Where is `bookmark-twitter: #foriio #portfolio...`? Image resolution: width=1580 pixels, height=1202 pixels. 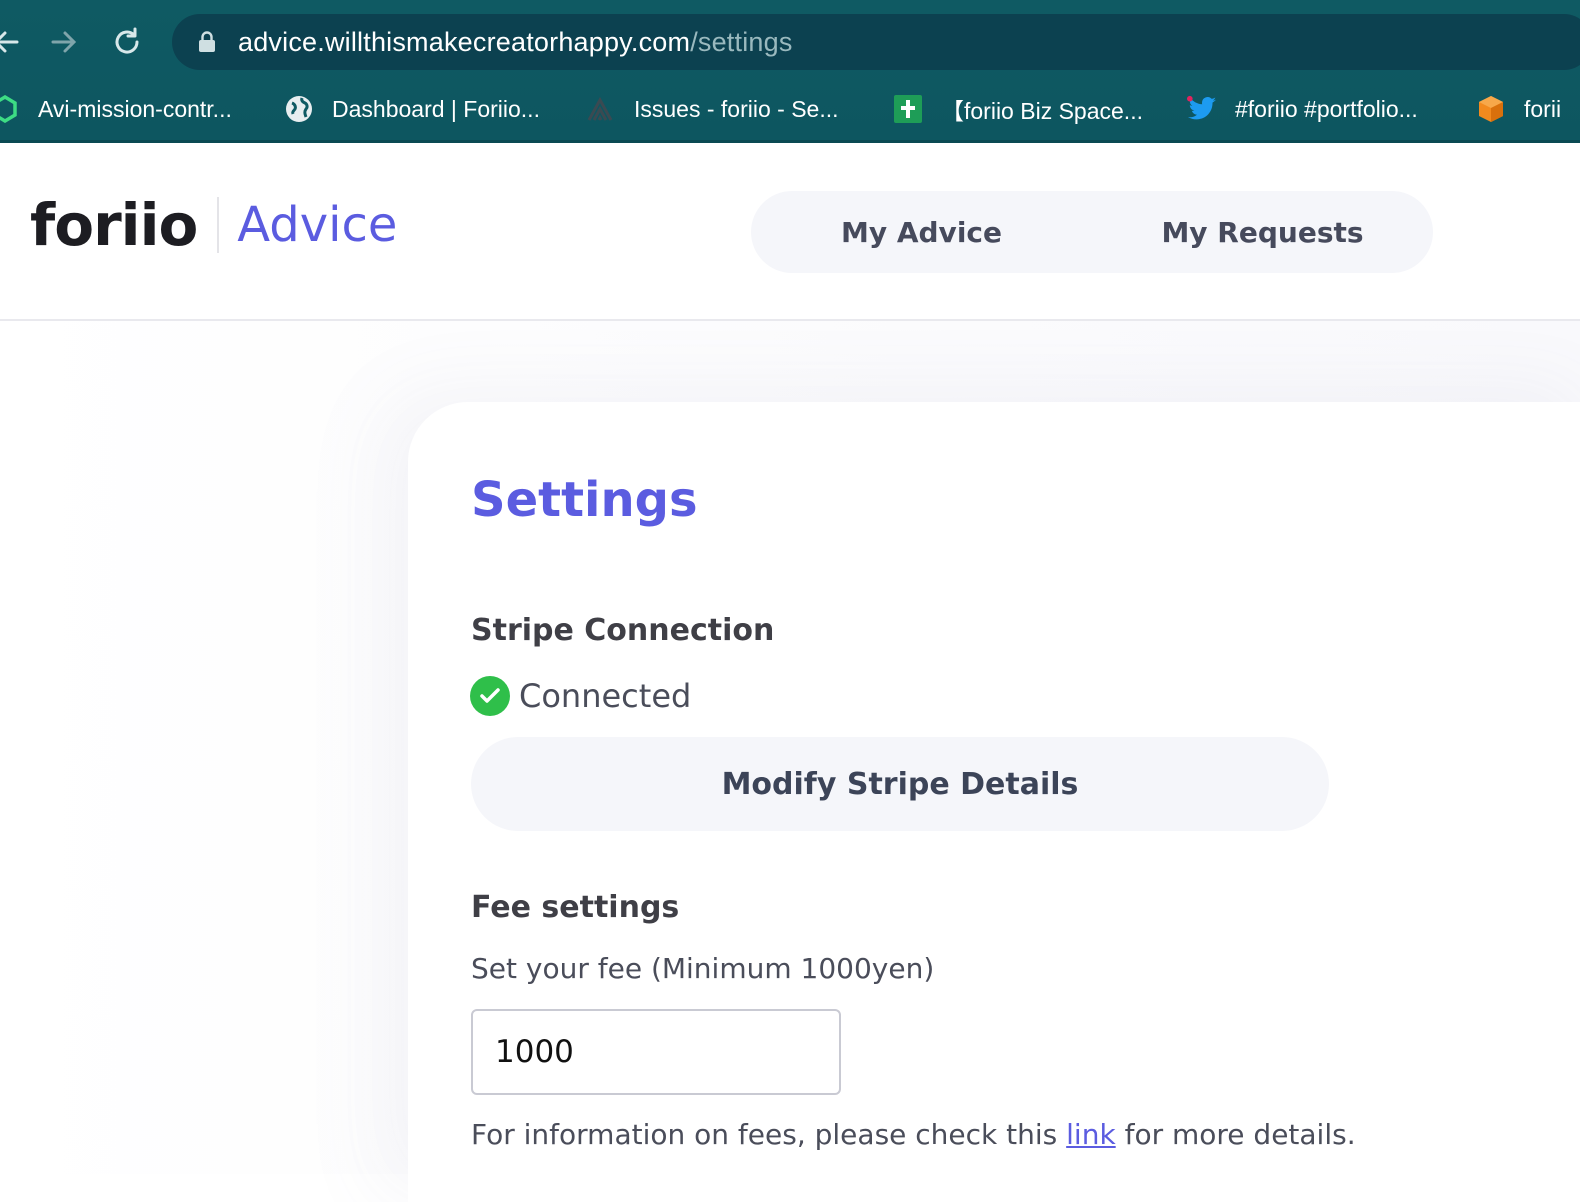 bookmark-twitter: #foriio #portfolio... is located at coordinates (1302, 109).